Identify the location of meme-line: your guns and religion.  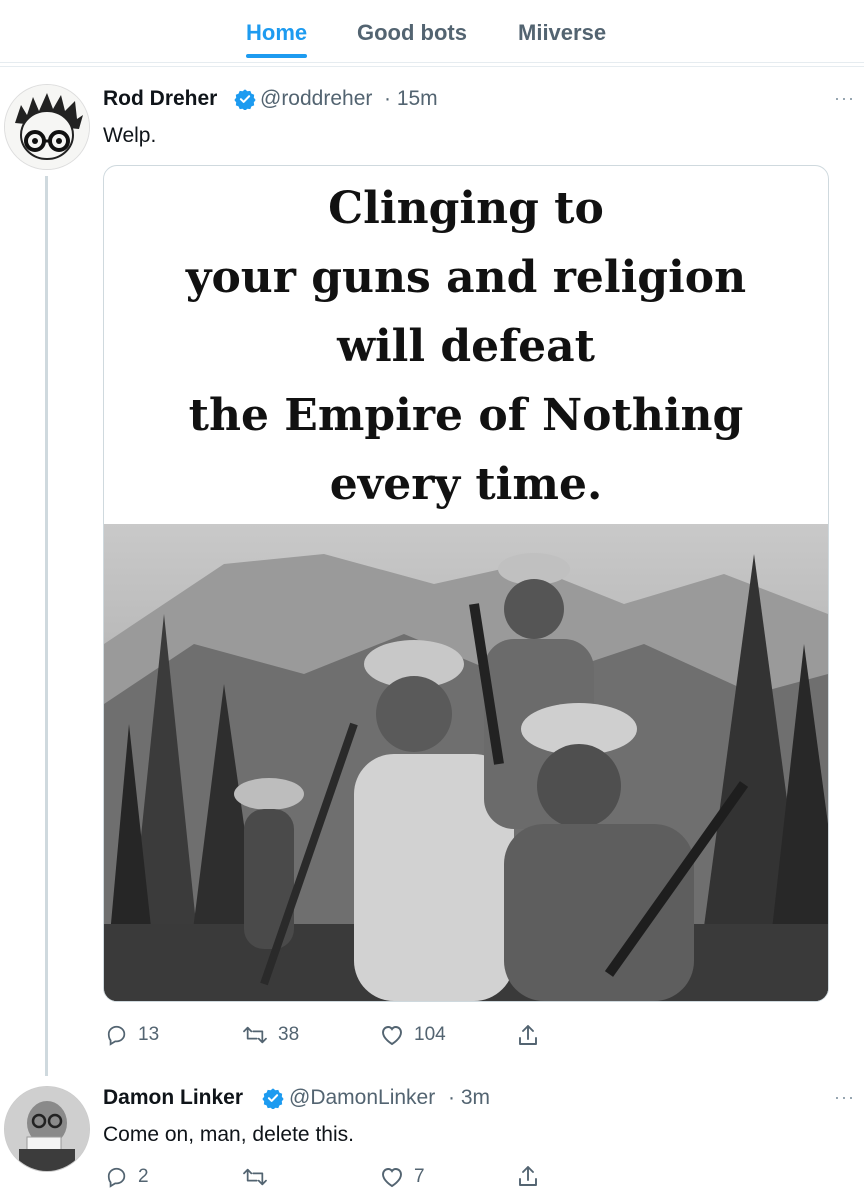
(466, 277).